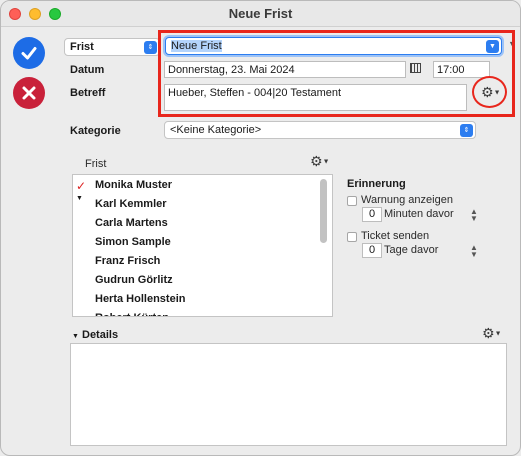 This screenshot has height=456, width=521. What do you see at coordinates (419, 214) in the screenshot?
I see `minuten-label: Minuten davor` at bounding box center [419, 214].